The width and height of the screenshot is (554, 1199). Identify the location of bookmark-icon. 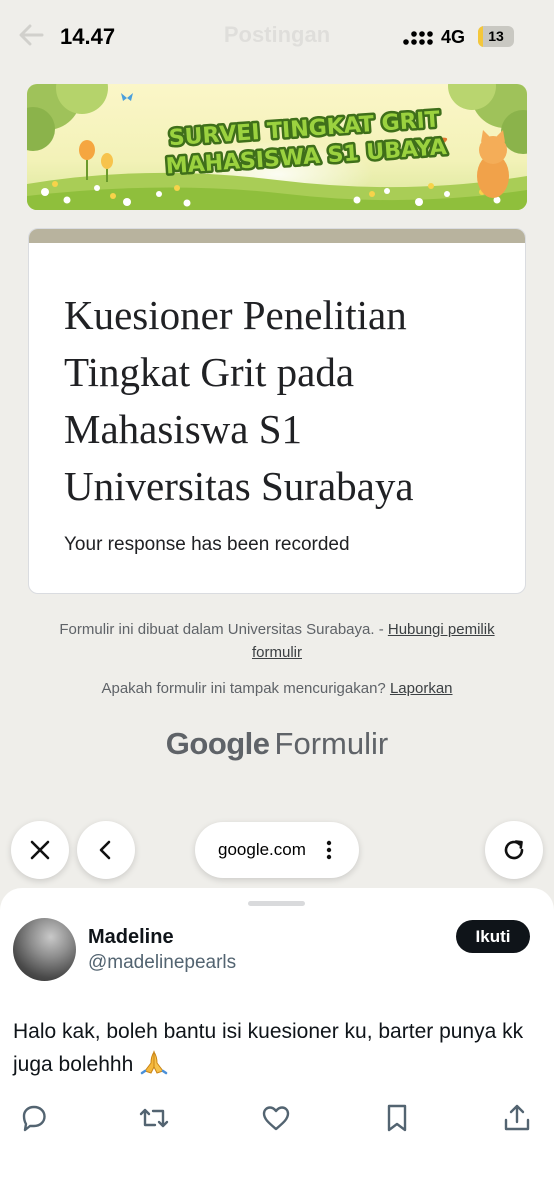
(397, 1118).